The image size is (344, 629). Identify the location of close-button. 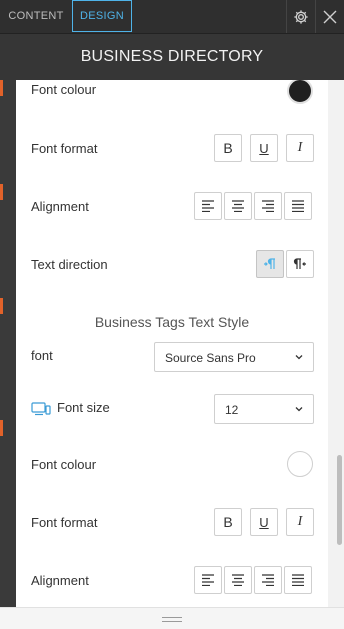
(329, 16).